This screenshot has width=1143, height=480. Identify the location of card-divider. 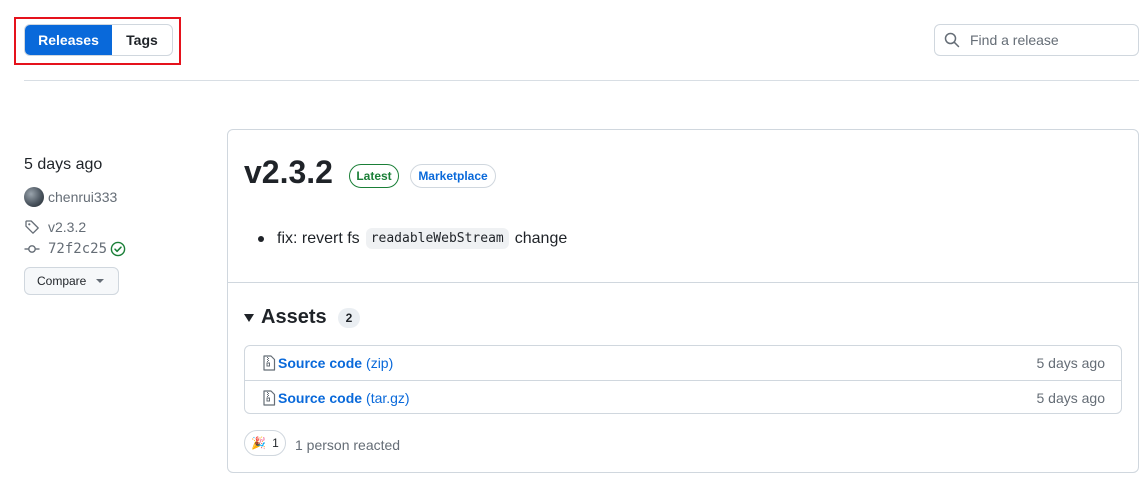
(683, 282).